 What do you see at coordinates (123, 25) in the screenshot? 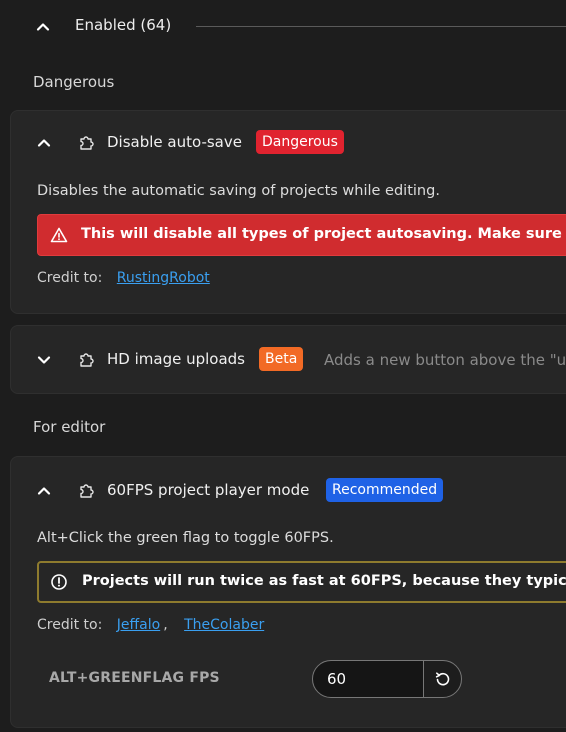
I see `section-title: Enabled (64)` at bounding box center [123, 25].